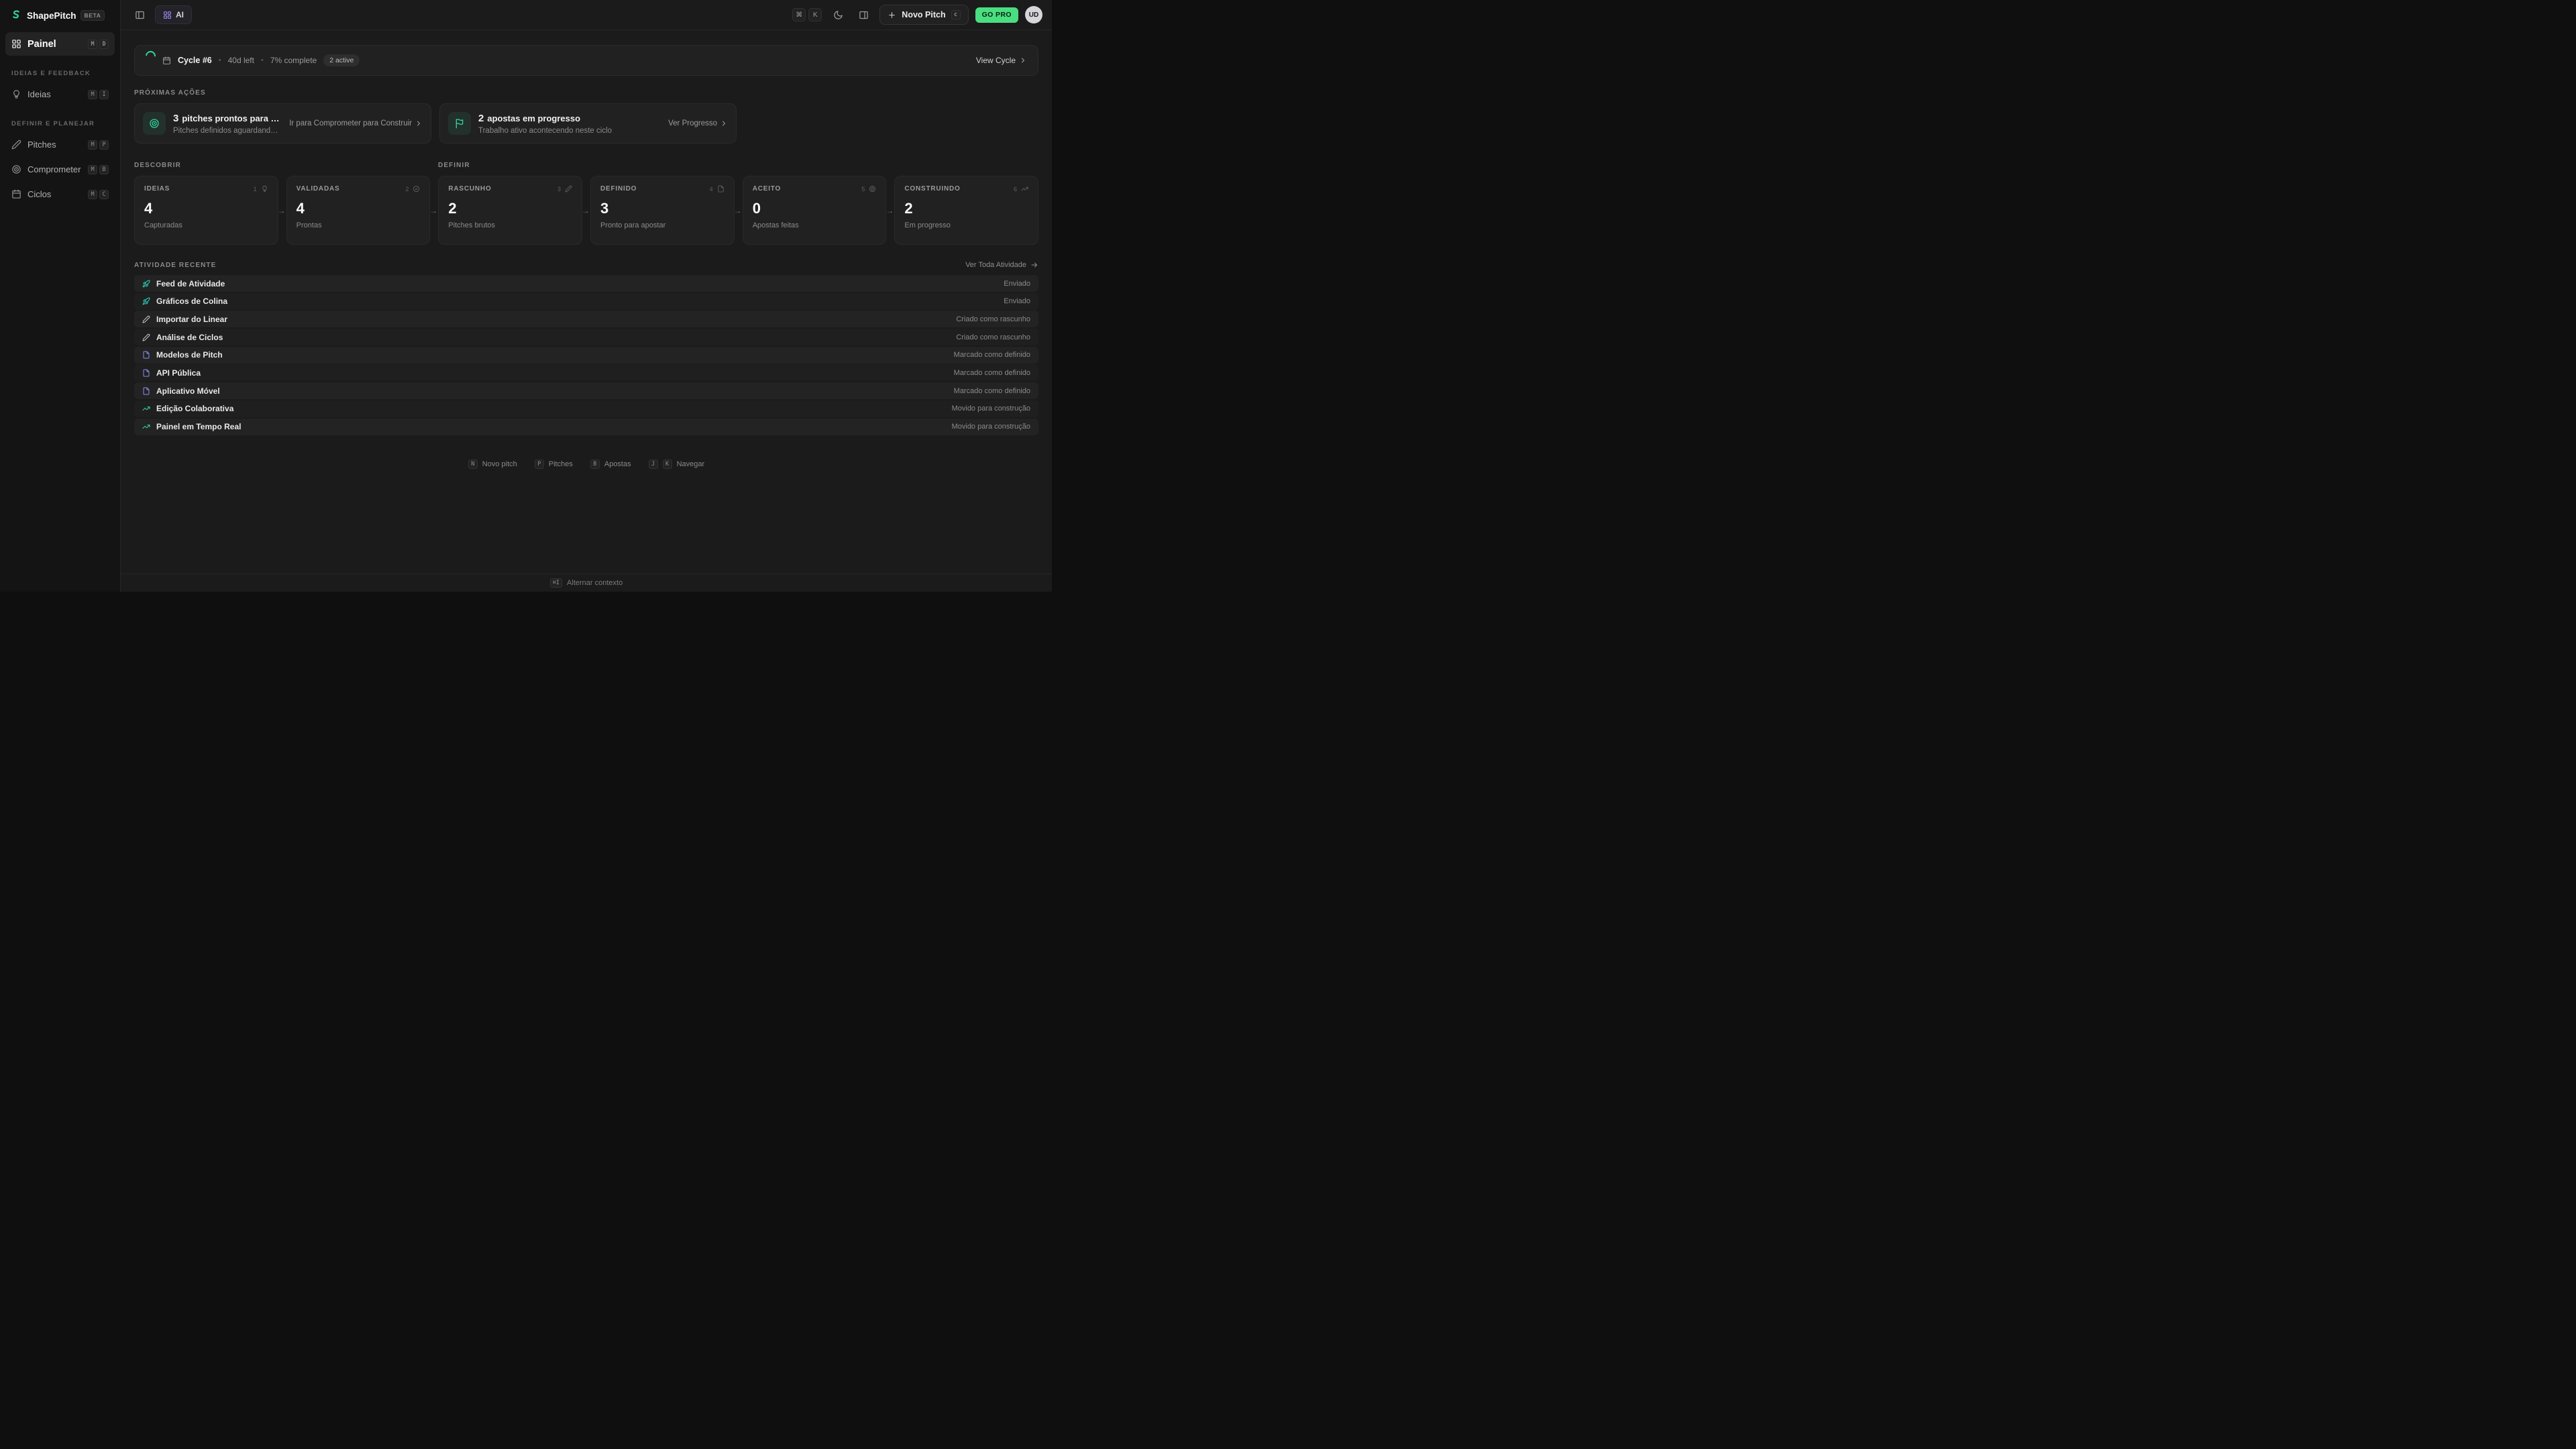 This screenshot has width=2576, height=1449. What do you see at coordinates (293, 60) in the screenshot?
I see `cycle-complete: 7% complete` at bounding box center [293, 60].